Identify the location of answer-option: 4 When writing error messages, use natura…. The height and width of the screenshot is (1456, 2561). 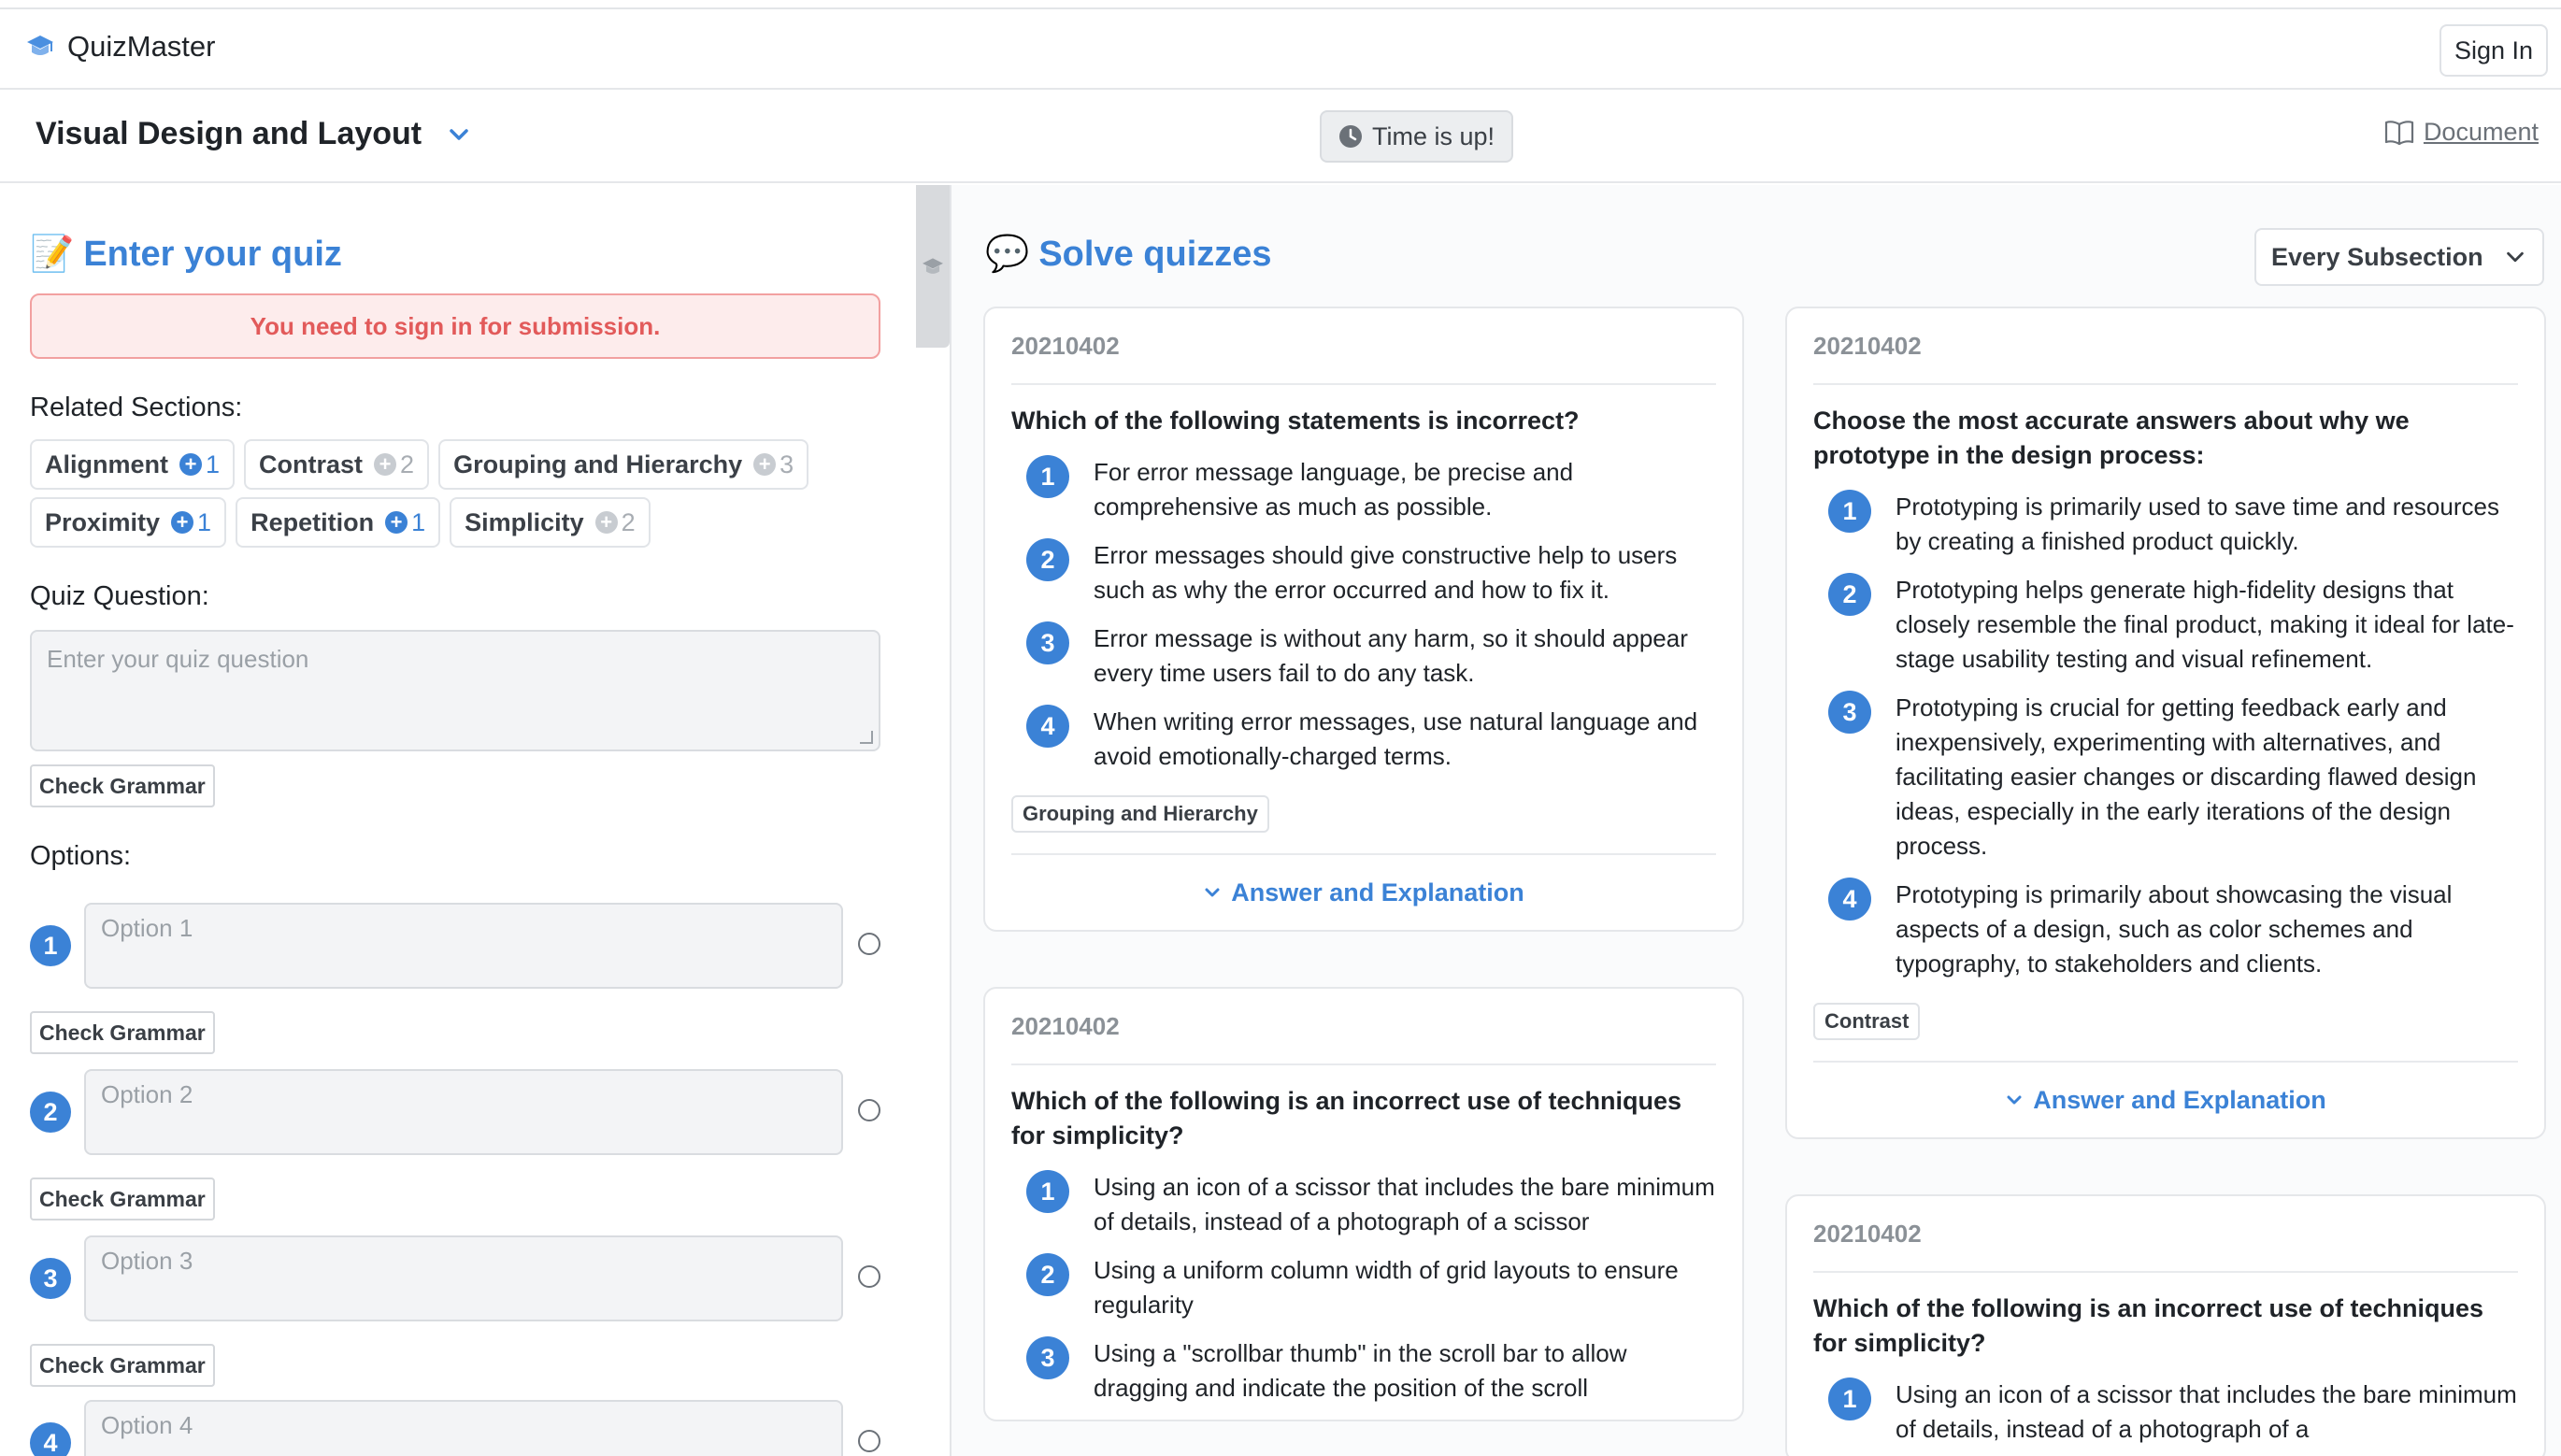
(1363, 739).